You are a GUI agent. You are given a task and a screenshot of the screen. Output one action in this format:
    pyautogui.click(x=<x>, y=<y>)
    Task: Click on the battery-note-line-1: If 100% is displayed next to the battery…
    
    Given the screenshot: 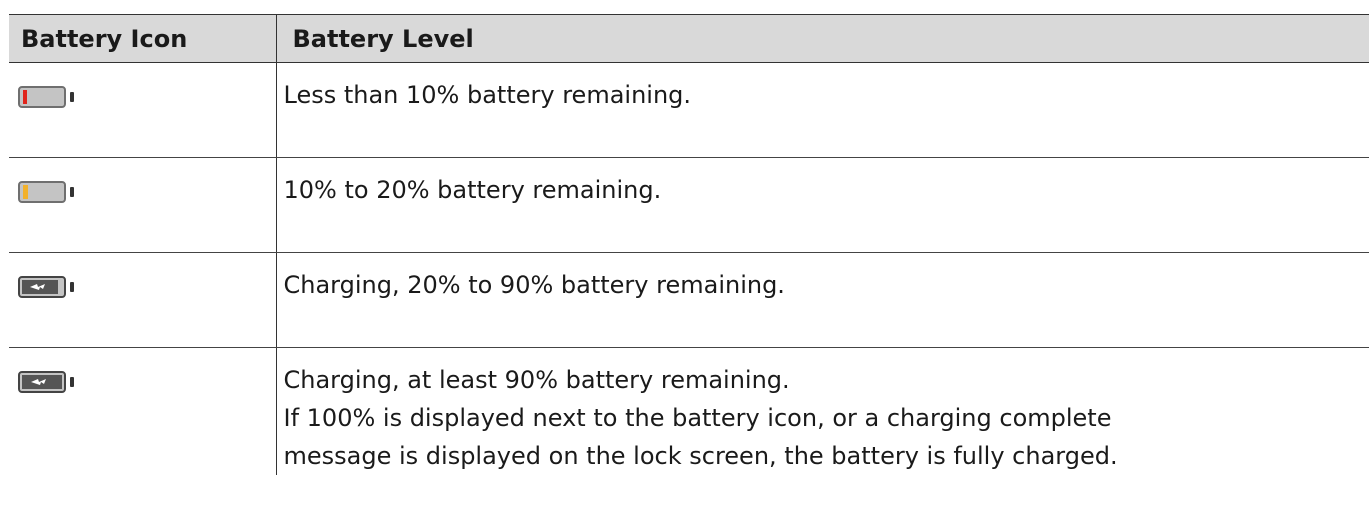 What is the action you would take?
    pyautogui.click(x=697, y=418)
    